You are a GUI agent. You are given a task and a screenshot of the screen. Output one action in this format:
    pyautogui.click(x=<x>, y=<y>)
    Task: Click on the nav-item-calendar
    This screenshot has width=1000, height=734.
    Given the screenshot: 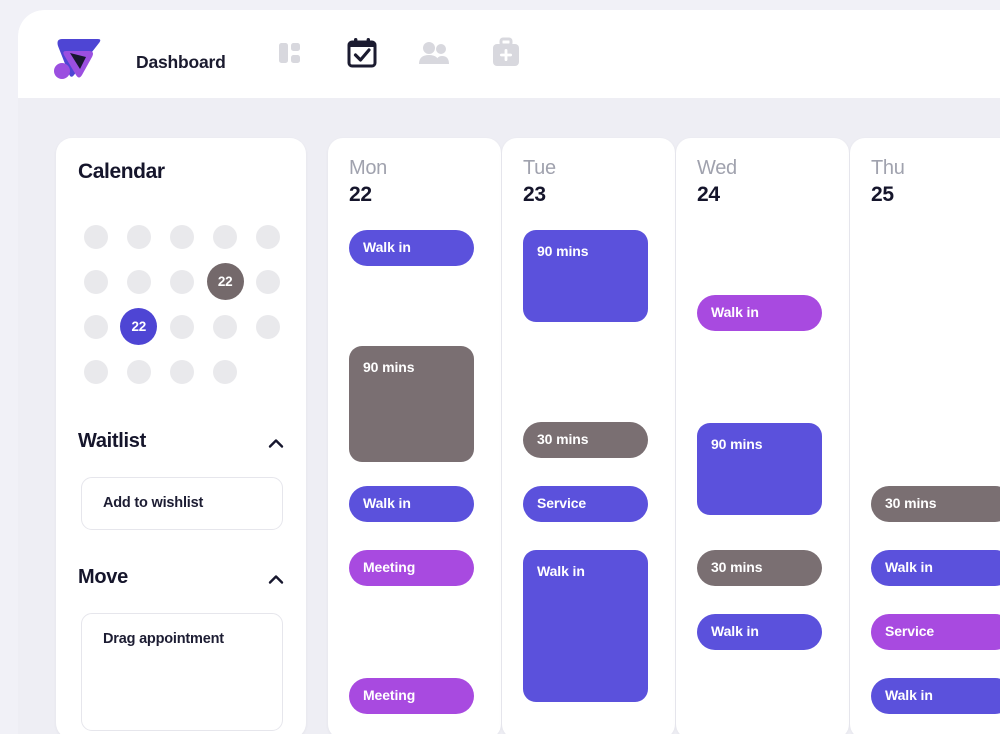 What is the action you would take?
    pyautogui.click(x=362, y=55)
    